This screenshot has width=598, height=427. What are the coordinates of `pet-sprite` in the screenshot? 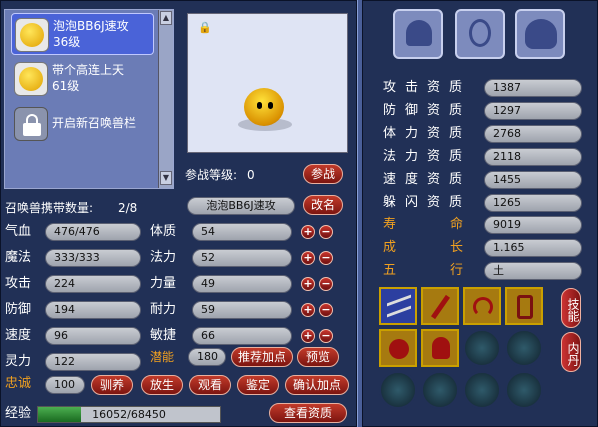 It's located at (264, 107).